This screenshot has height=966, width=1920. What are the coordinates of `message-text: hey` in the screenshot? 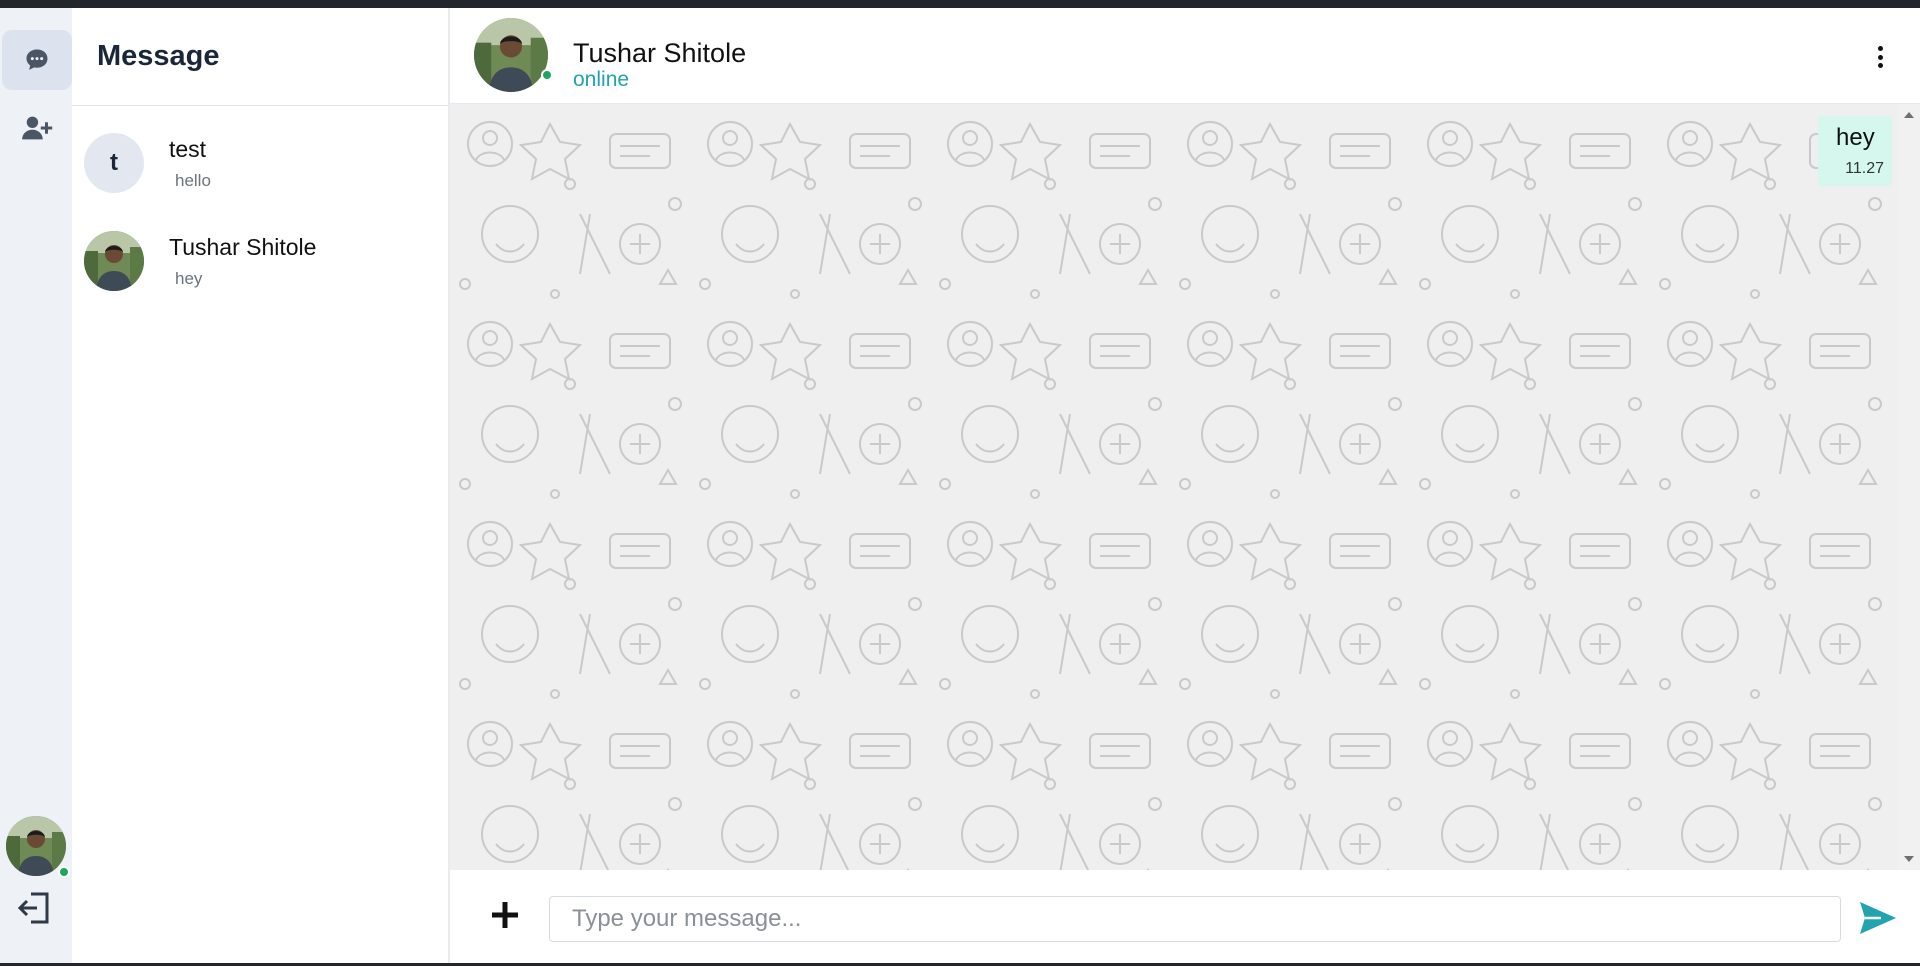 It's located at (1855, 137).